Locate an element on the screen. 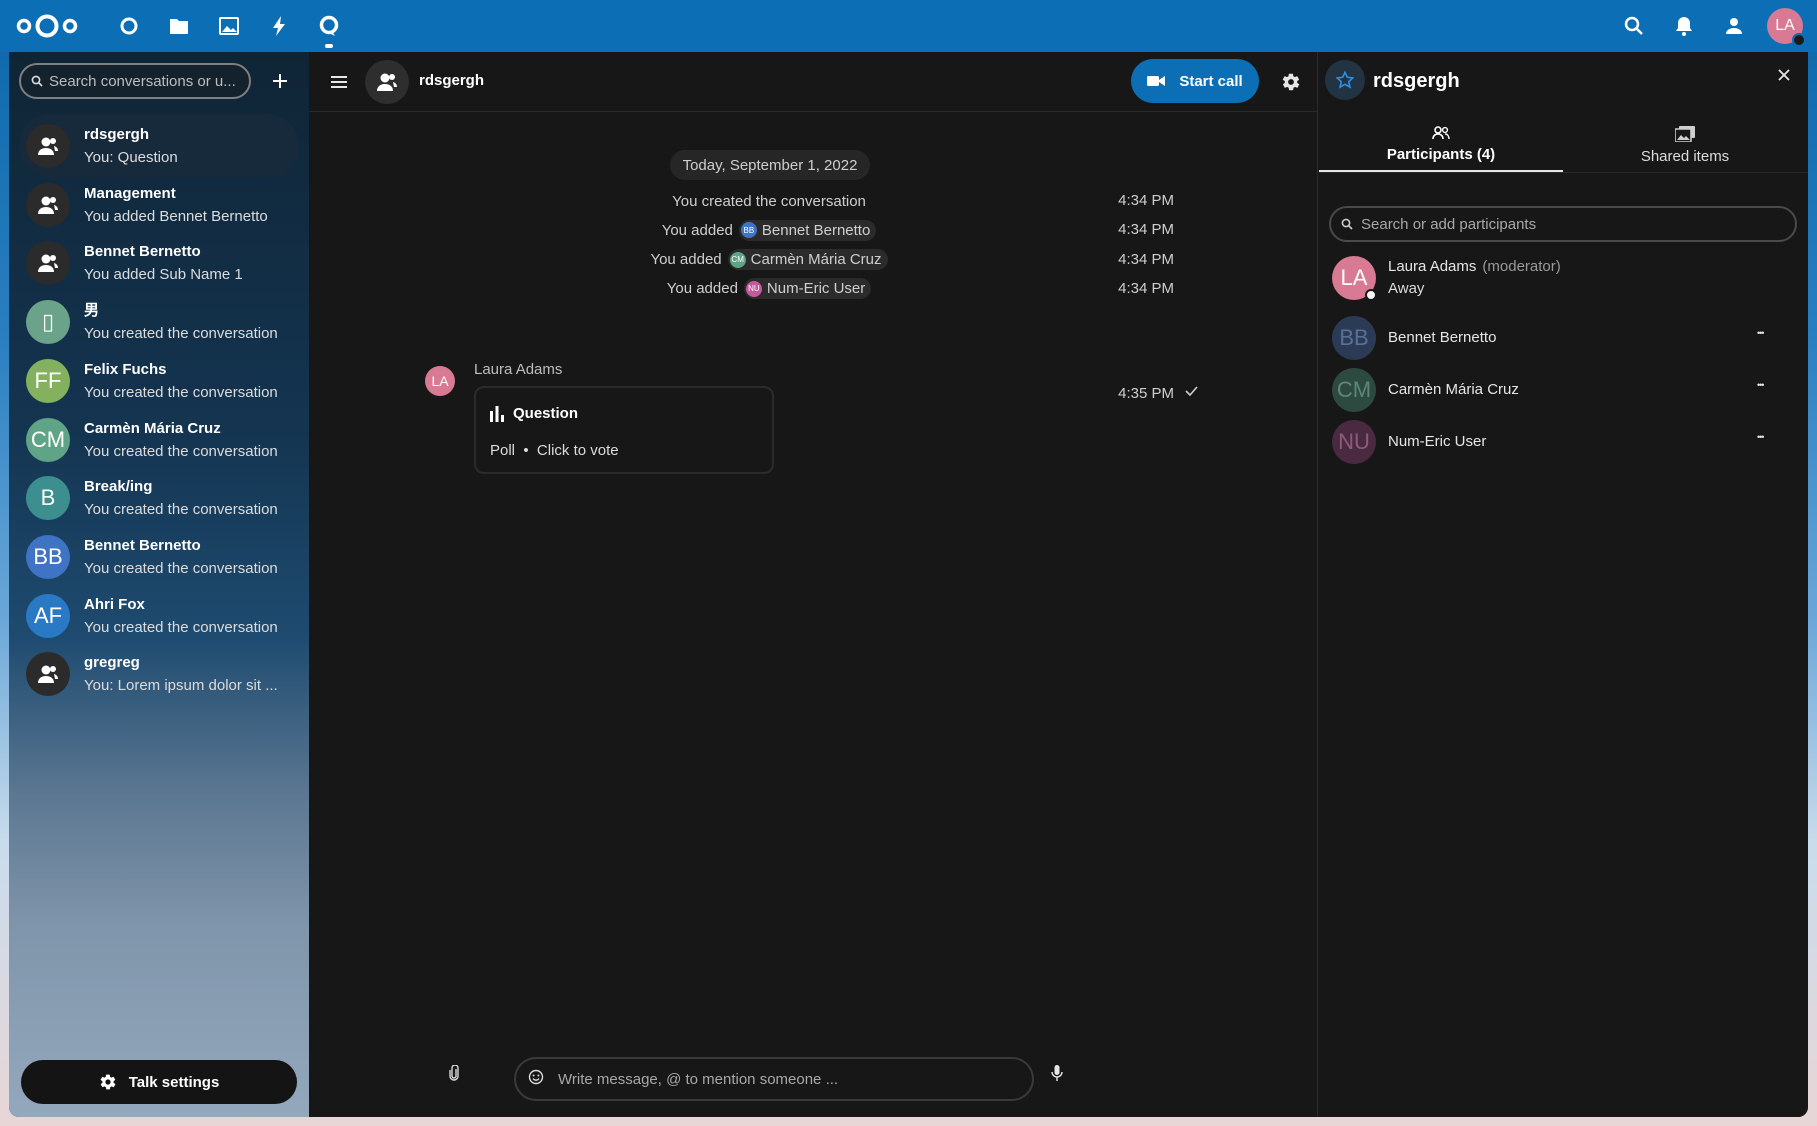 This screenshot has width=1817, height=1126. dashboard-icon is located at coordinates (129, 26).